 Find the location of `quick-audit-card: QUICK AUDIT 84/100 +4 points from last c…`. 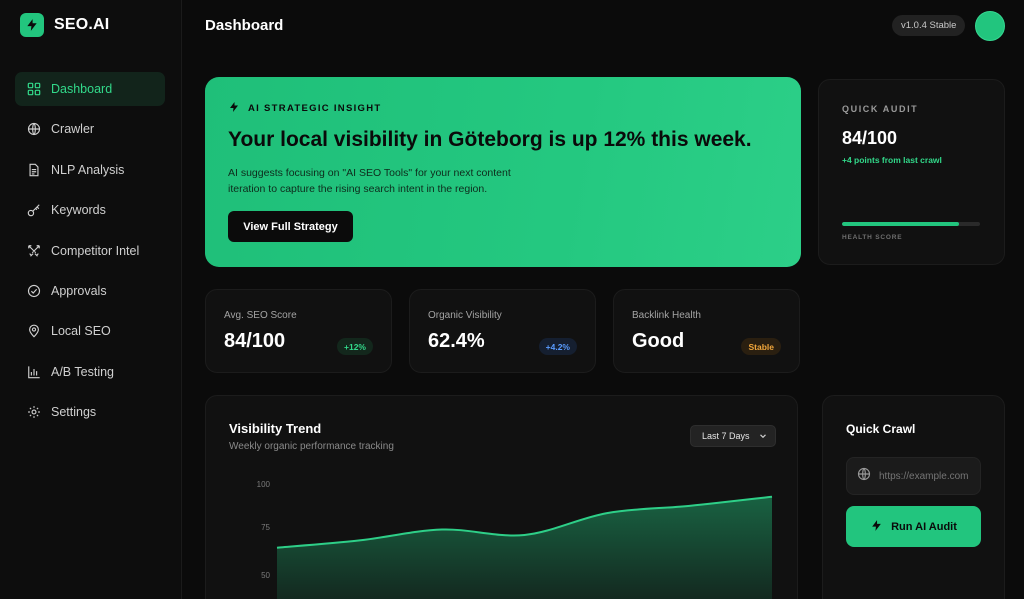

quick-audit-card: QUICK AUDIT 84/100 +4 points from last c… is located at coordinates (911, 172).